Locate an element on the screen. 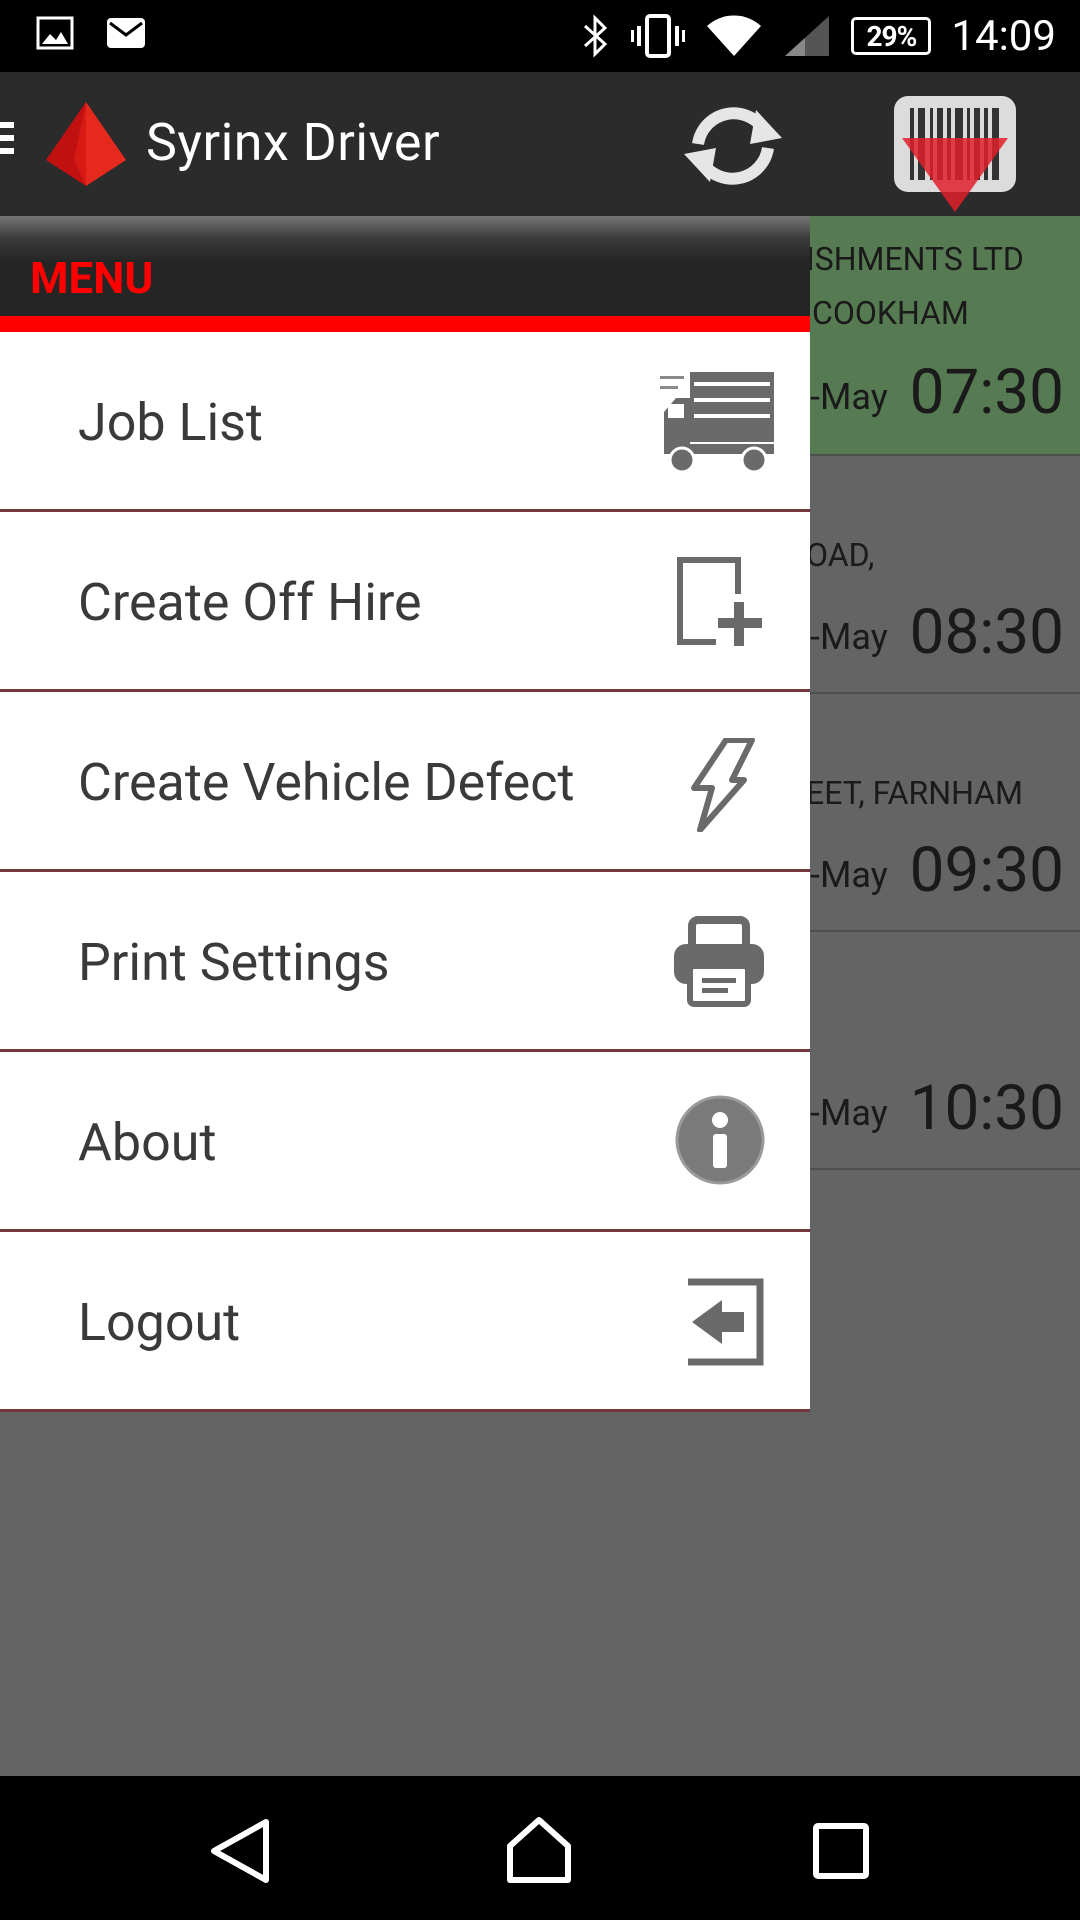 The height and width of the screenshot is (1920, 1080). menu-heading: MENU is located at coordinates (92, 278).